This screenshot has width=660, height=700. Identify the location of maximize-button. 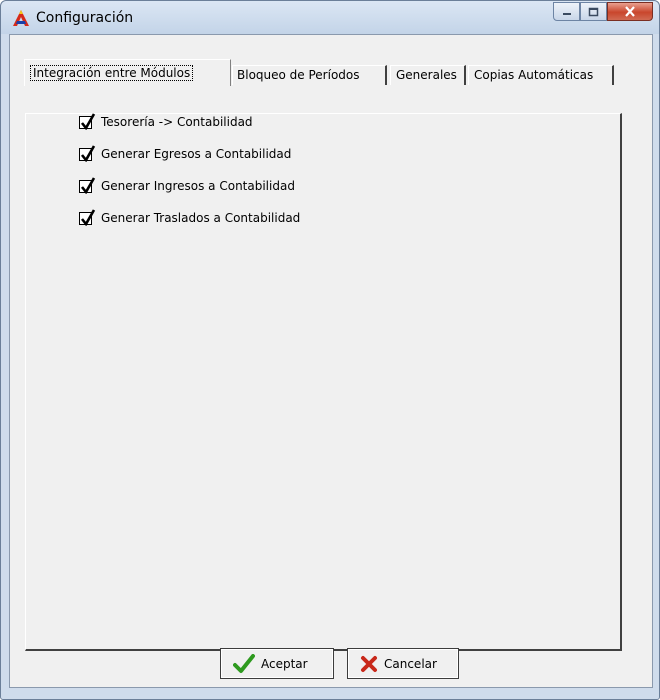
(593, 11).